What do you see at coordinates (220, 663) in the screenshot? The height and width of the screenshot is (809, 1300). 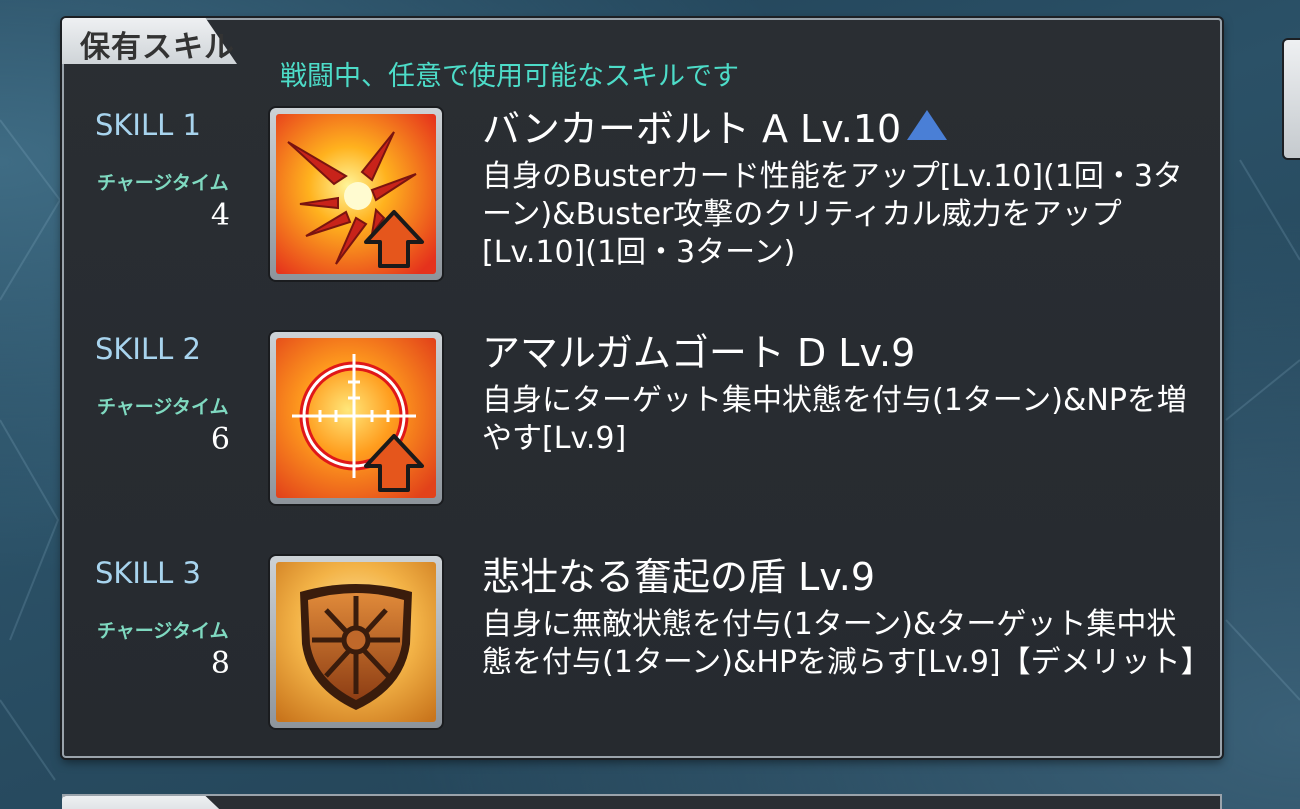 I see `skill-3-charge-value: 8` at bounding box center [220, 663].